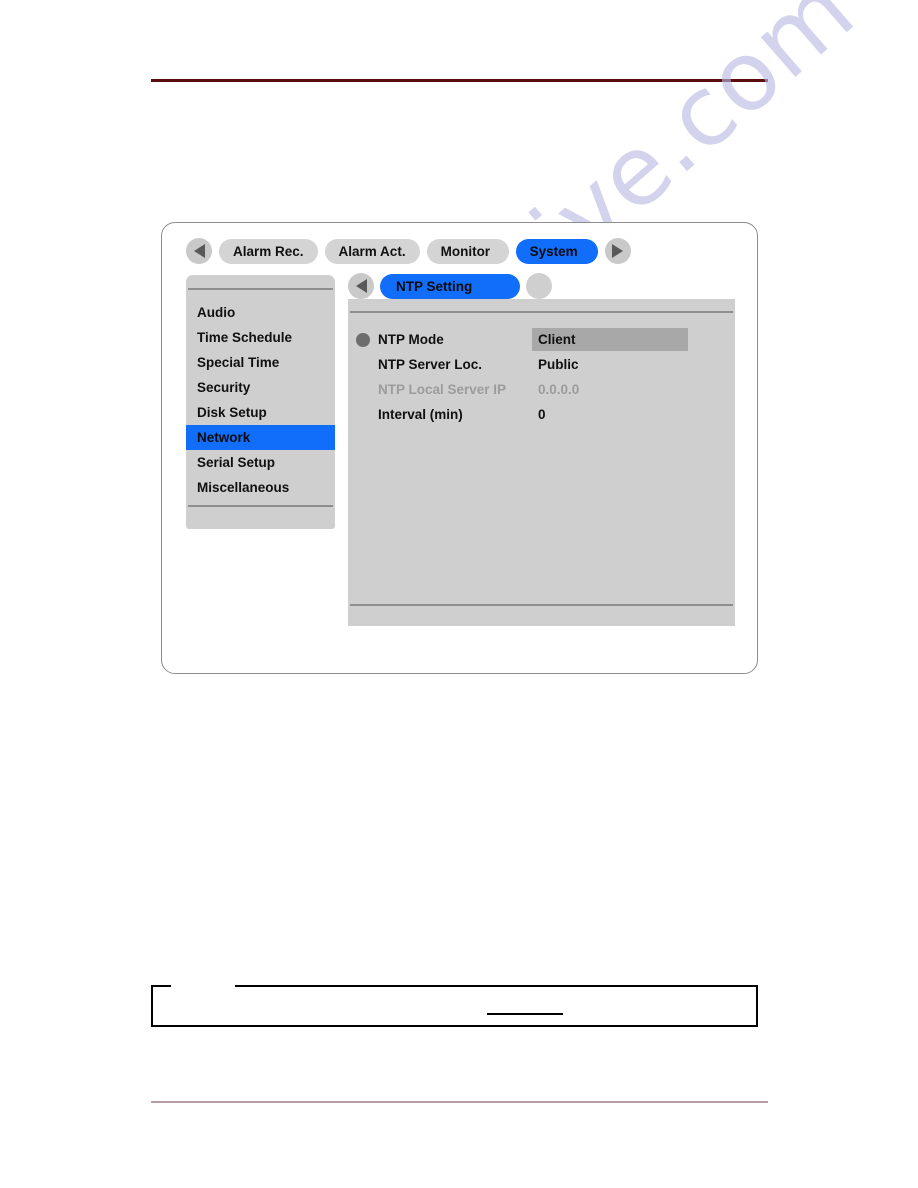  I want to click on setting-label-ntp-server-loc: NTP Server Loc., so click(430, 364).